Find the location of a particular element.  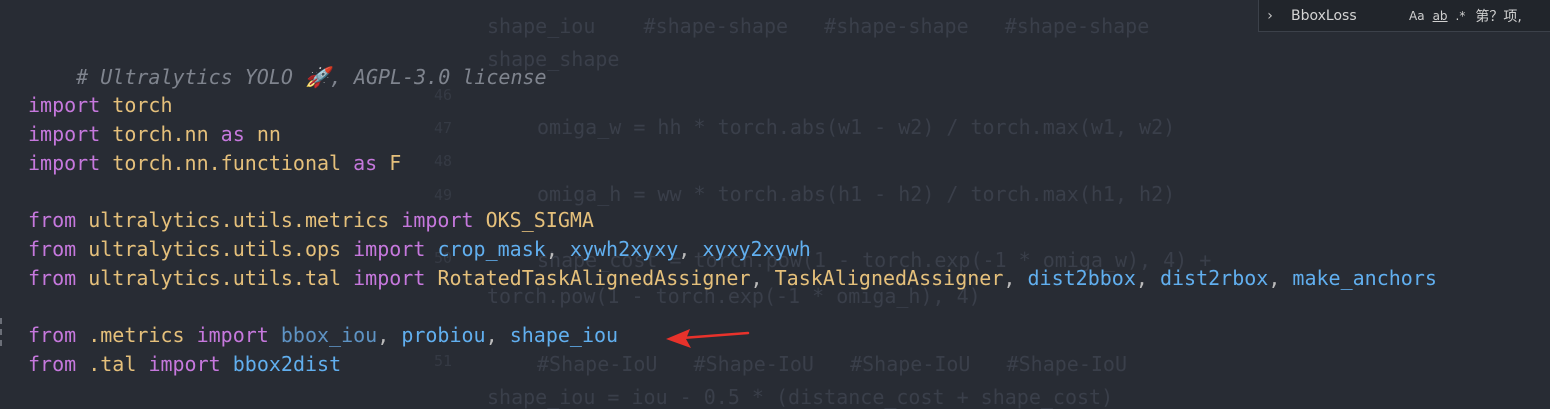

imported-name: bbox2dist is located at coordinates (287, 363).